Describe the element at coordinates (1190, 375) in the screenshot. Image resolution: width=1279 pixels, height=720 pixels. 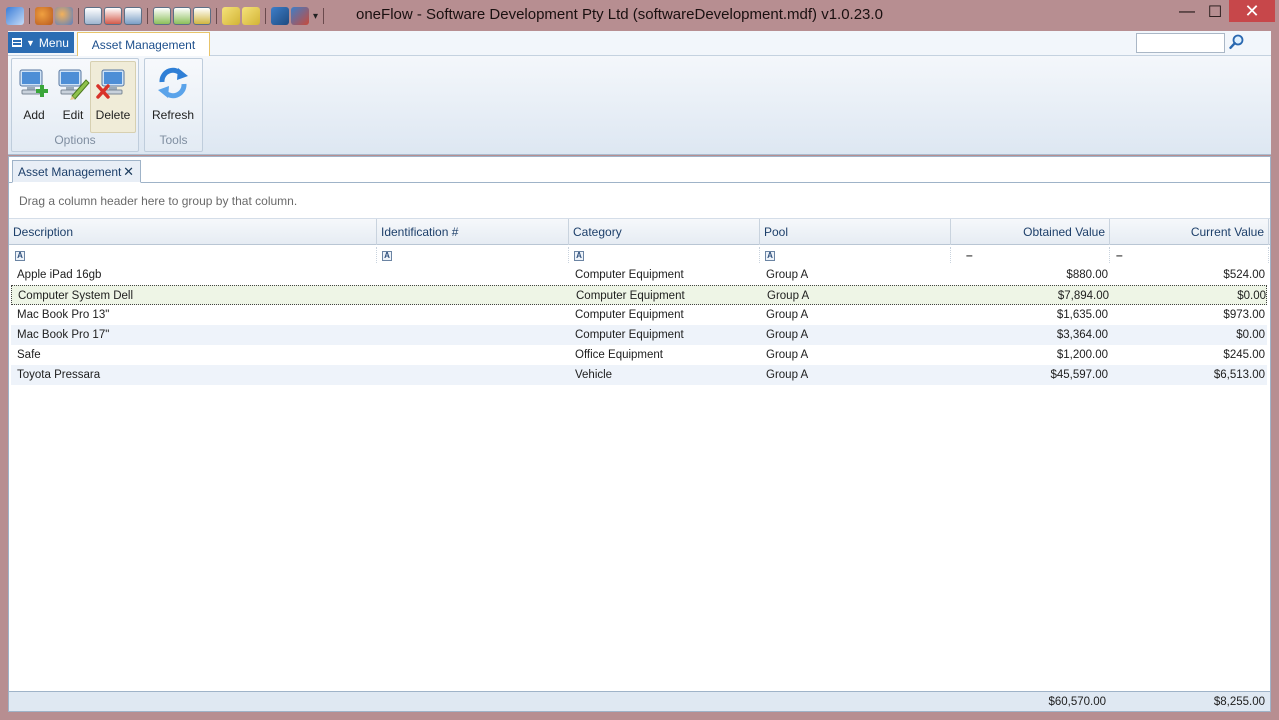
I see `cell-current-value: $6,513.00` at that location.